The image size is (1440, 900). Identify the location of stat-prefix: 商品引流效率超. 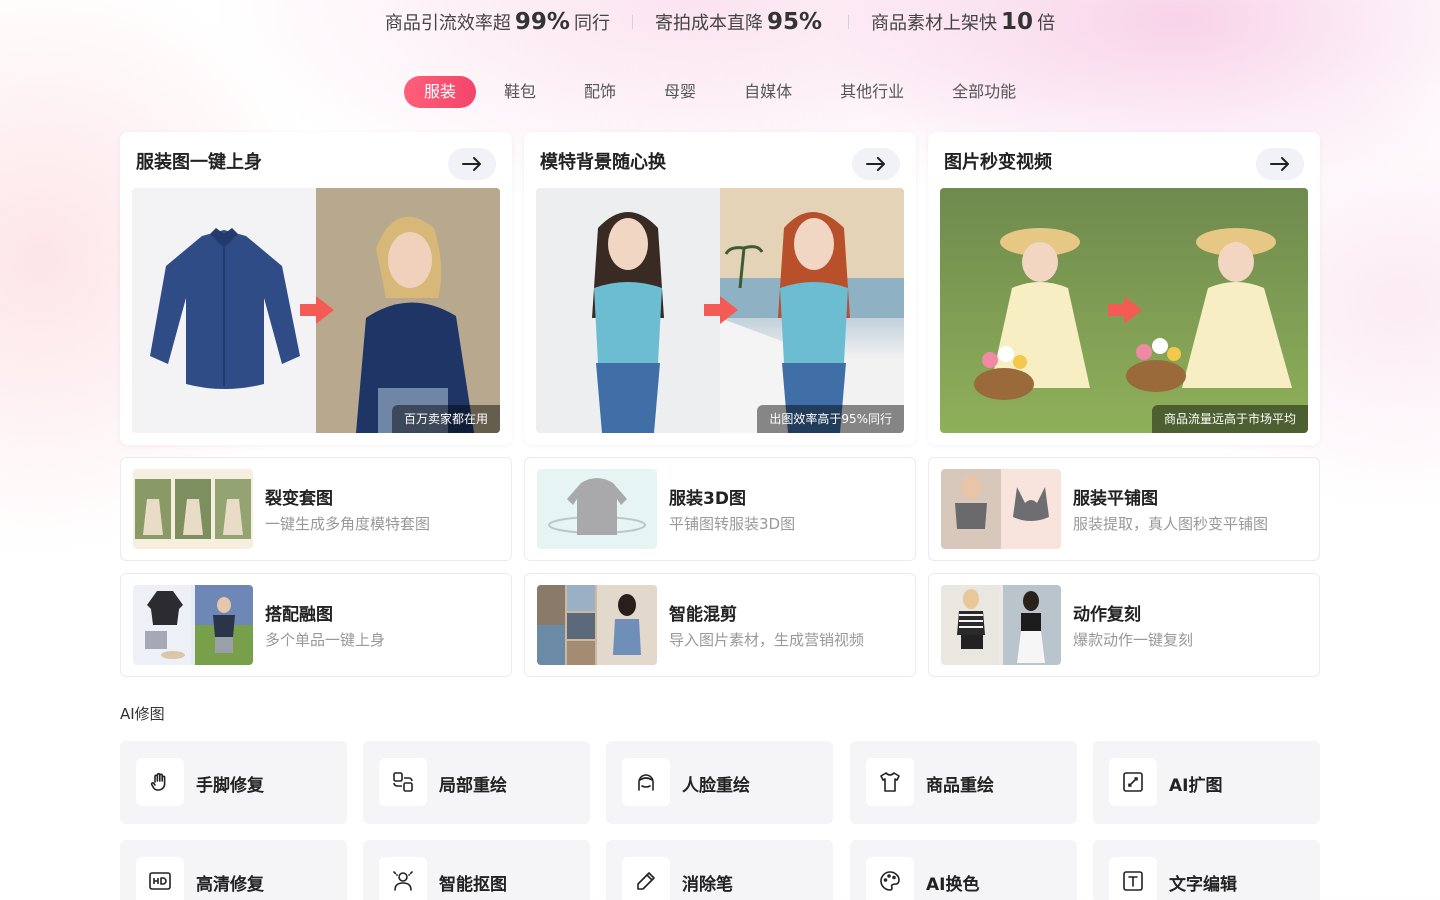
(447, 23).